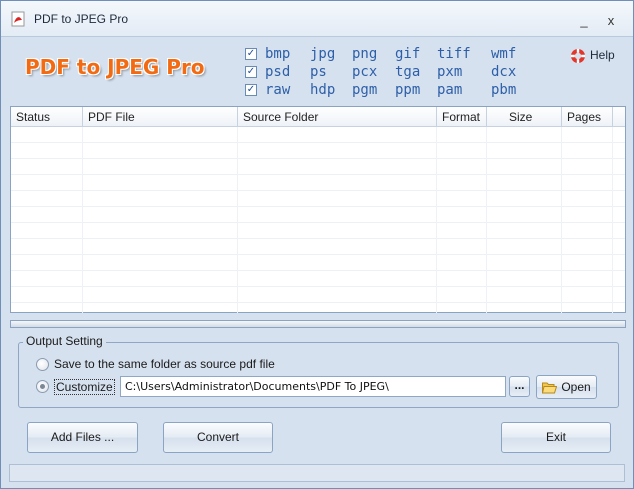 The height and width of the screenshot is (489, 634). I want to click on format-row: ✓ psd ps pcx tga pxm dcx, so click(395, 73).